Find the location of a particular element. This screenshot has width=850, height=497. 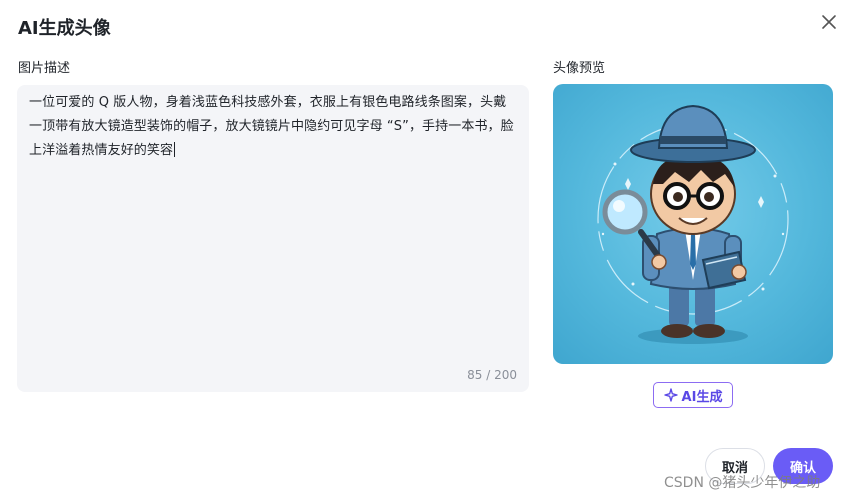

description-label: 图片描述 is located at coordinates (44, 68).